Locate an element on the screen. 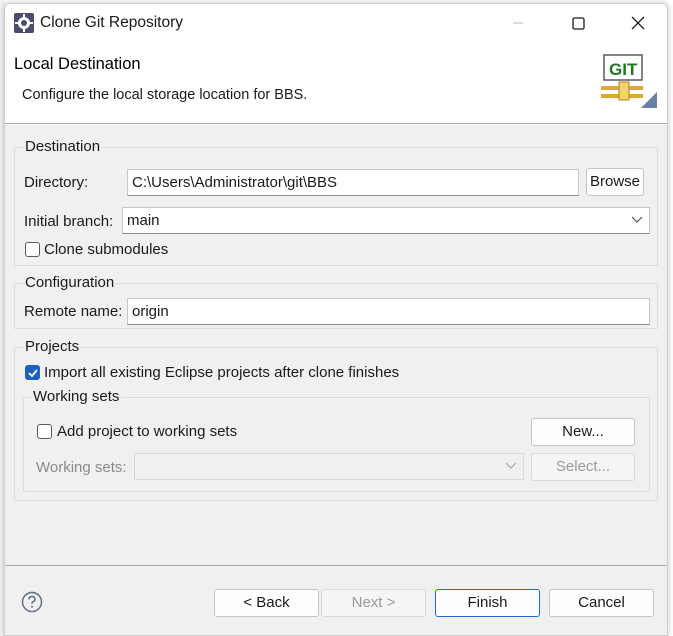 Image resolution: width=673 pixels, height=636 pixels. back-button: < Back is located at coordinates (266, 603).